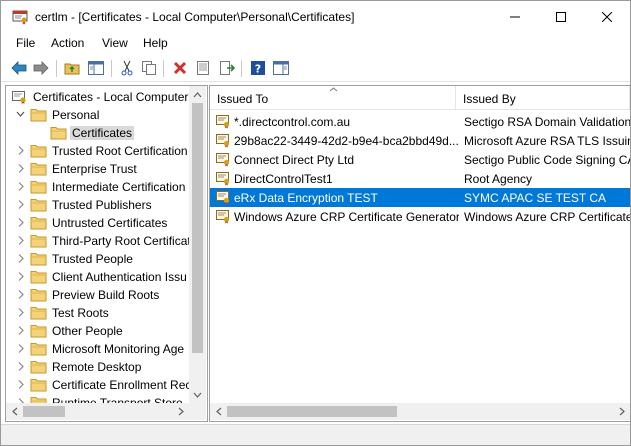 This screenshot has height=446, width=631. I want to click on tree-item-label: Other People, so click(87, 331).